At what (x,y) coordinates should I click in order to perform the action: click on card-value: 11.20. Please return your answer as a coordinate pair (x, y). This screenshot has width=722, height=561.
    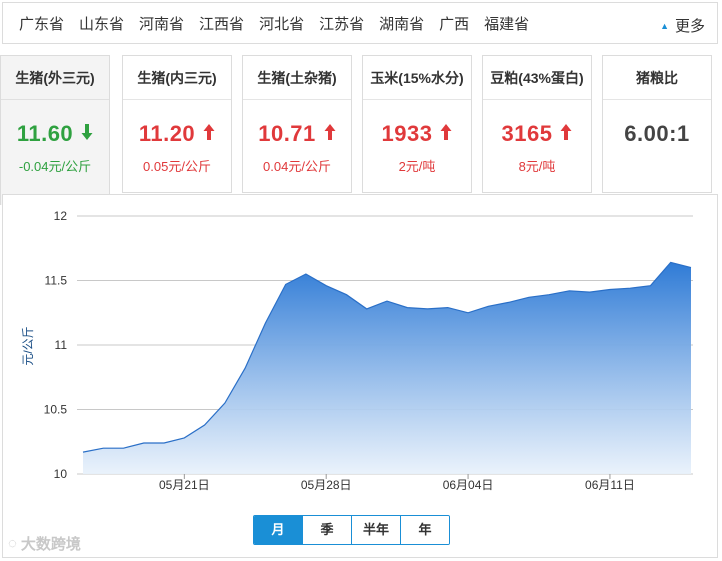
    Looking at the image, I should click on (167, 133).